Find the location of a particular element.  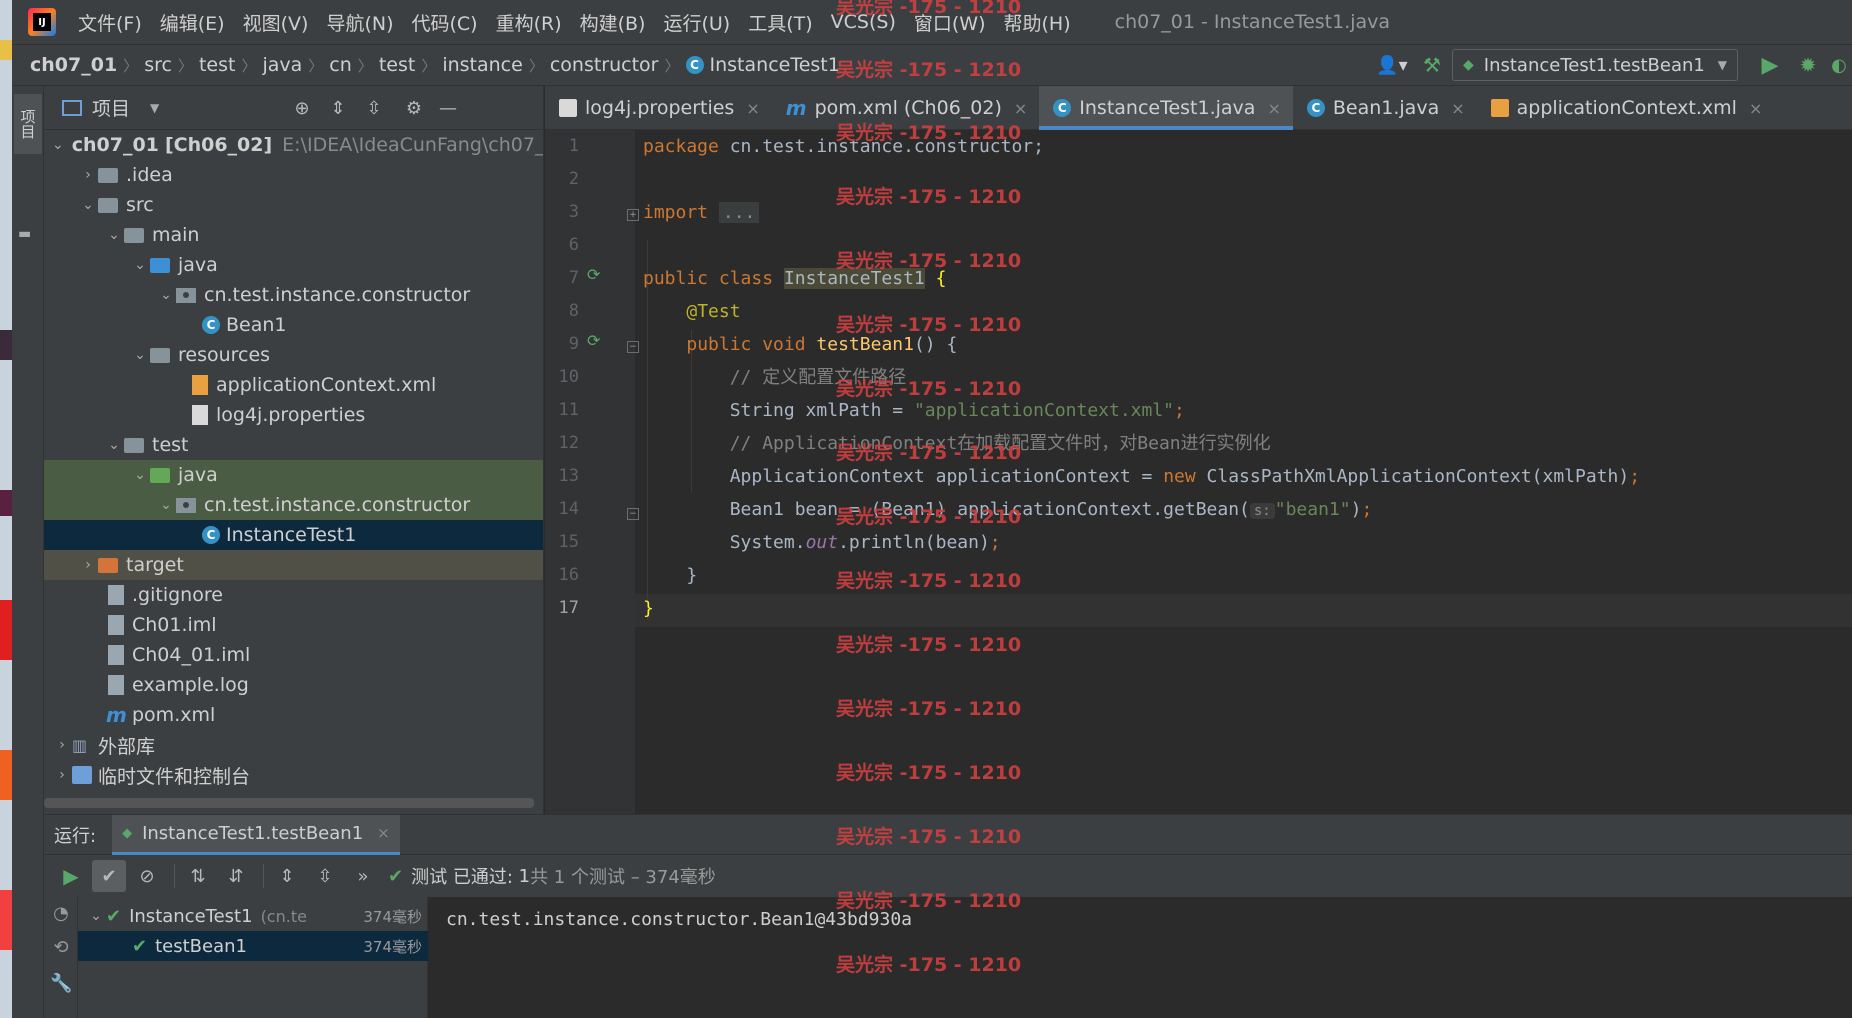

tree-item-target: › target is located at coordinates (293, 565).